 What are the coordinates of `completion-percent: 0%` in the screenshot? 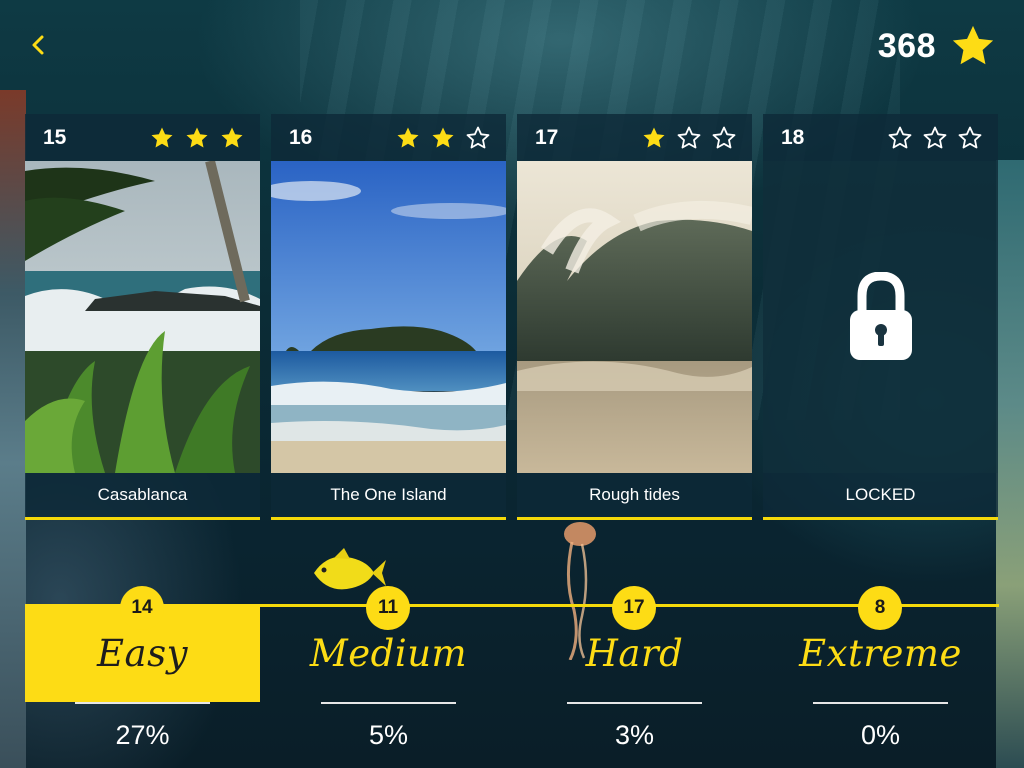 It's located at (880, 735).